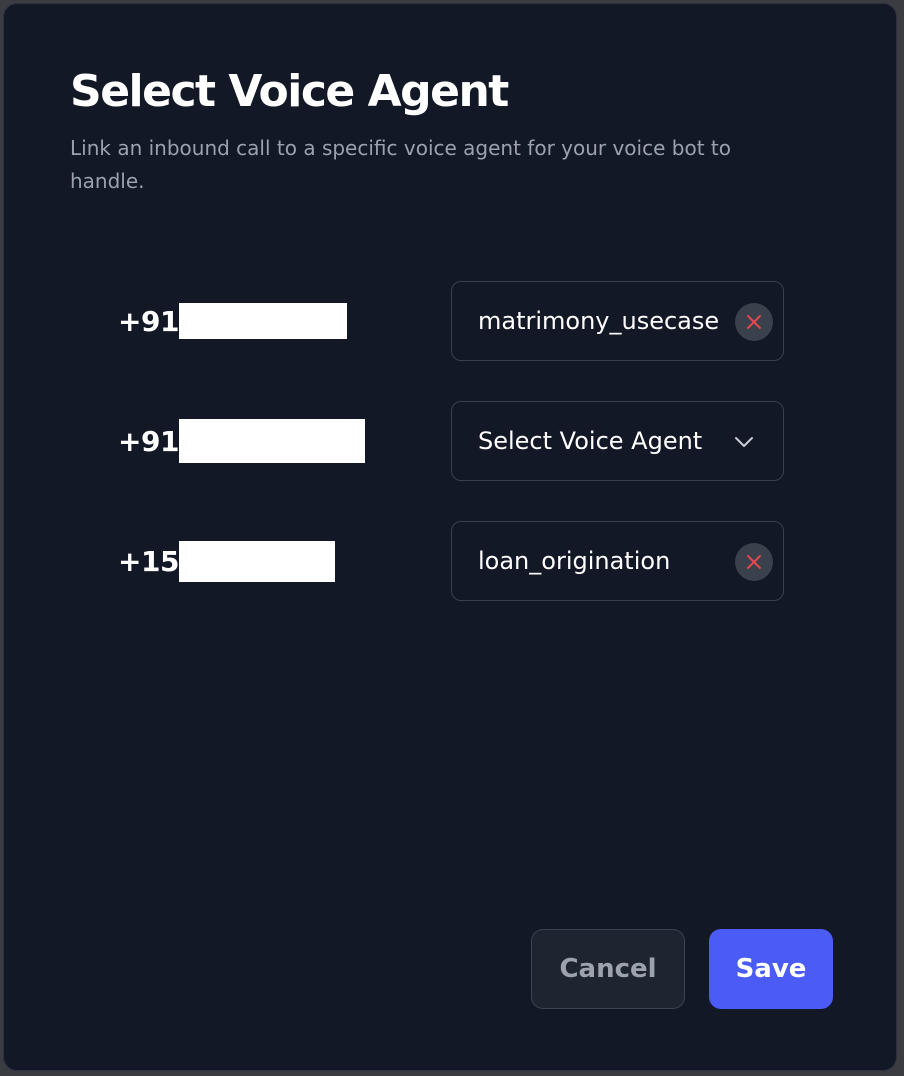 This screenshot has height=1076, width=904. What do you see at coordinates (289, 91) in the screenshot?
I see `dialog-title: Select Voice Agent` at bounding box center [289, 91].